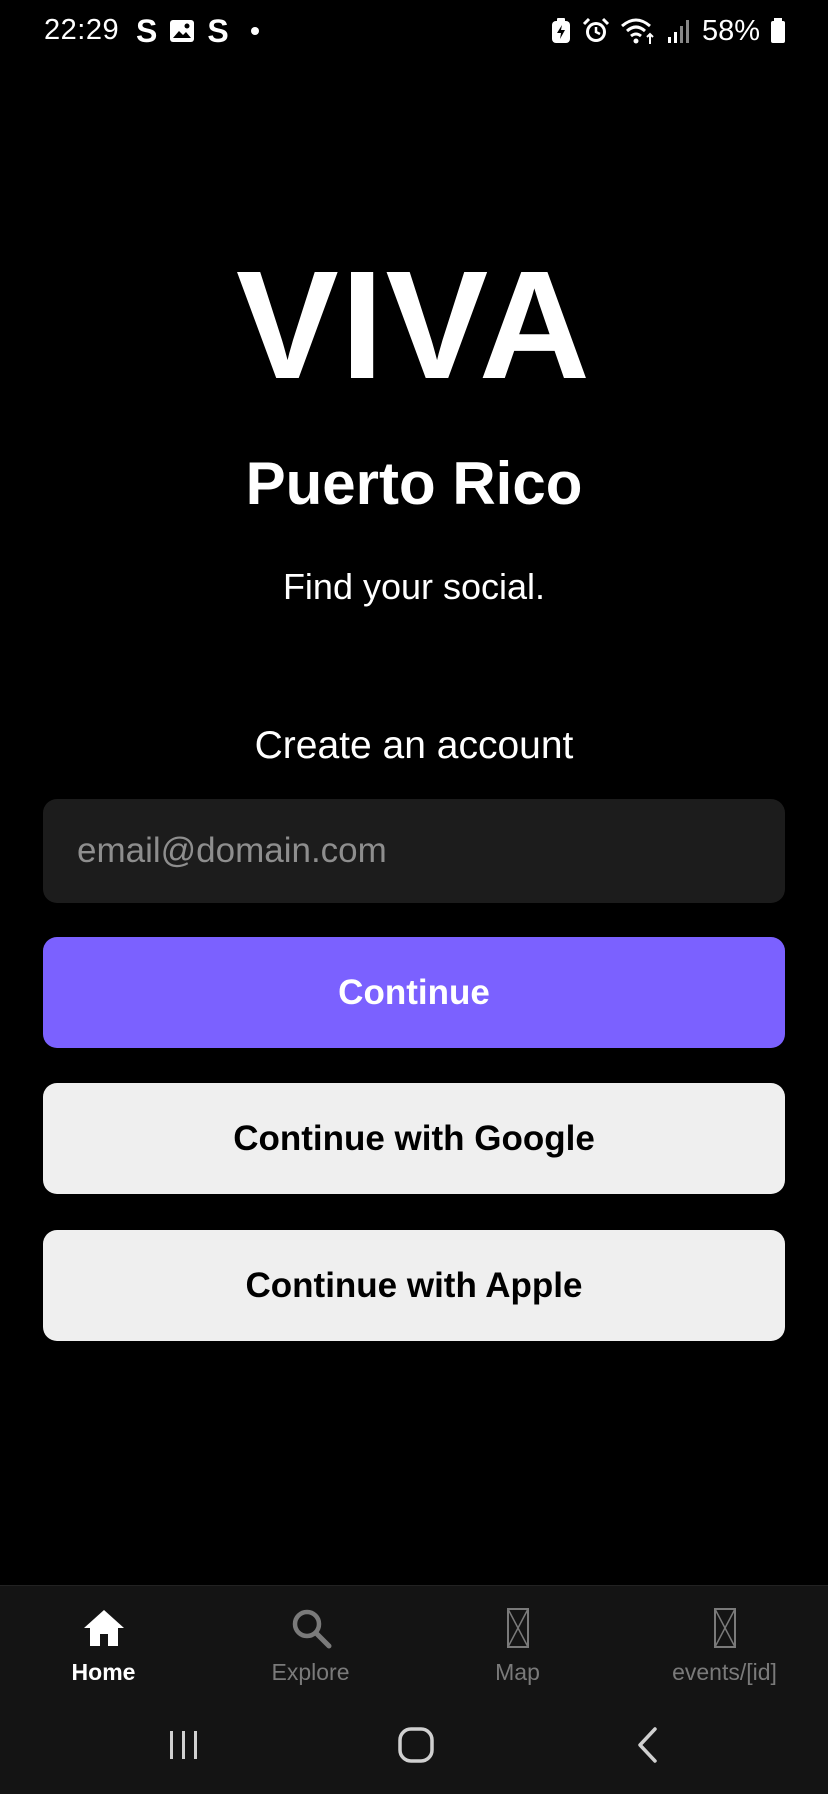  Describe the element at coordinates (310, 1672) in the screenshot. I see `tab-explore-label: Explore` at that location.